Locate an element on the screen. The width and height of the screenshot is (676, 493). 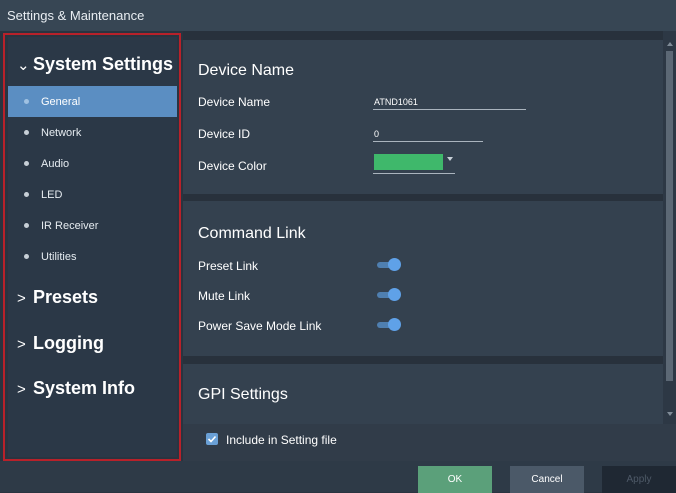
sidebar-item-general: General is located at coordinates (92, 101).